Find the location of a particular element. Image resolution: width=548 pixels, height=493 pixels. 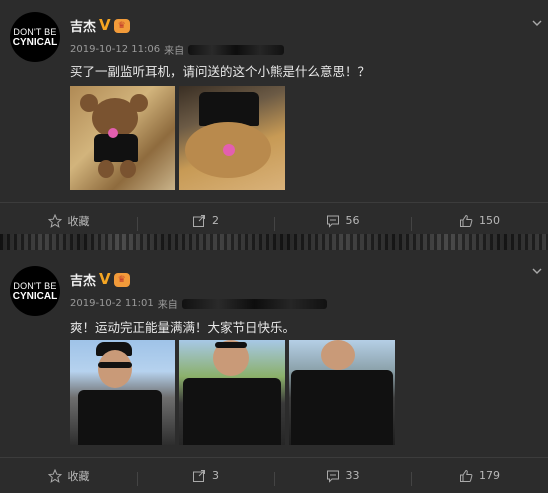

post-meta: 2019-10-2 11:01 来自 is located at coordinates (198, 303).